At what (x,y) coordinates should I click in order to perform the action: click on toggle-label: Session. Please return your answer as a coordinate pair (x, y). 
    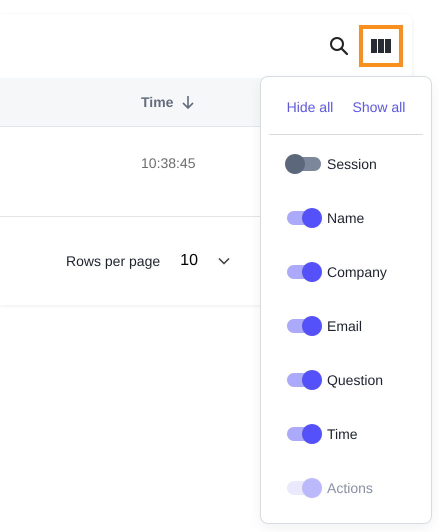
    Looking at the image, I should click on (352, 164).